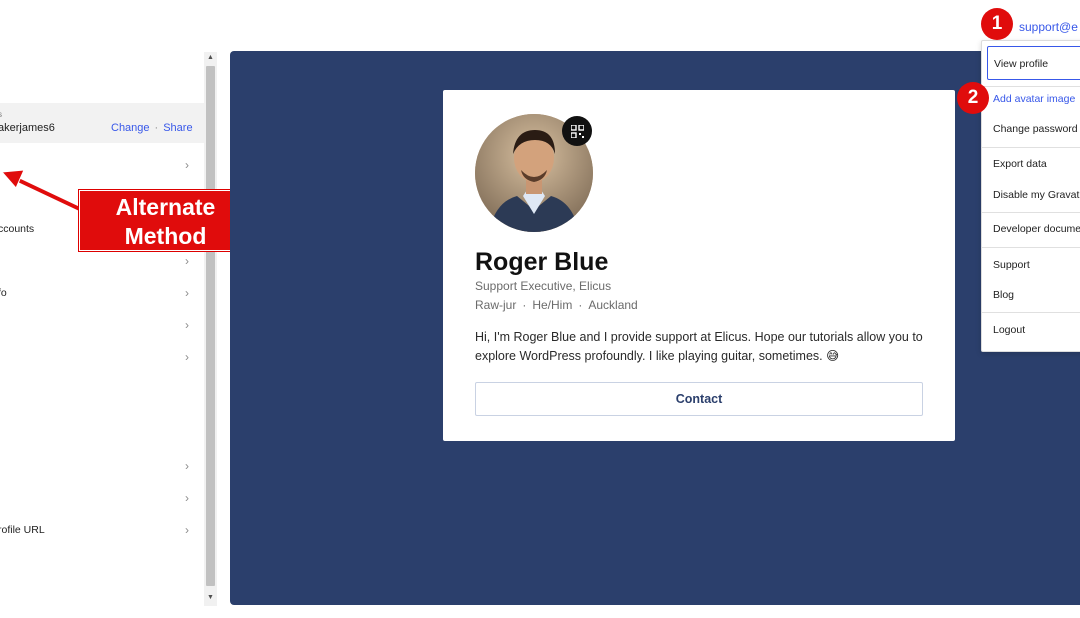 The width and height of the screenshot is (1080, 618). I want to click on export-data-item: Export data, so click(1020, 164).